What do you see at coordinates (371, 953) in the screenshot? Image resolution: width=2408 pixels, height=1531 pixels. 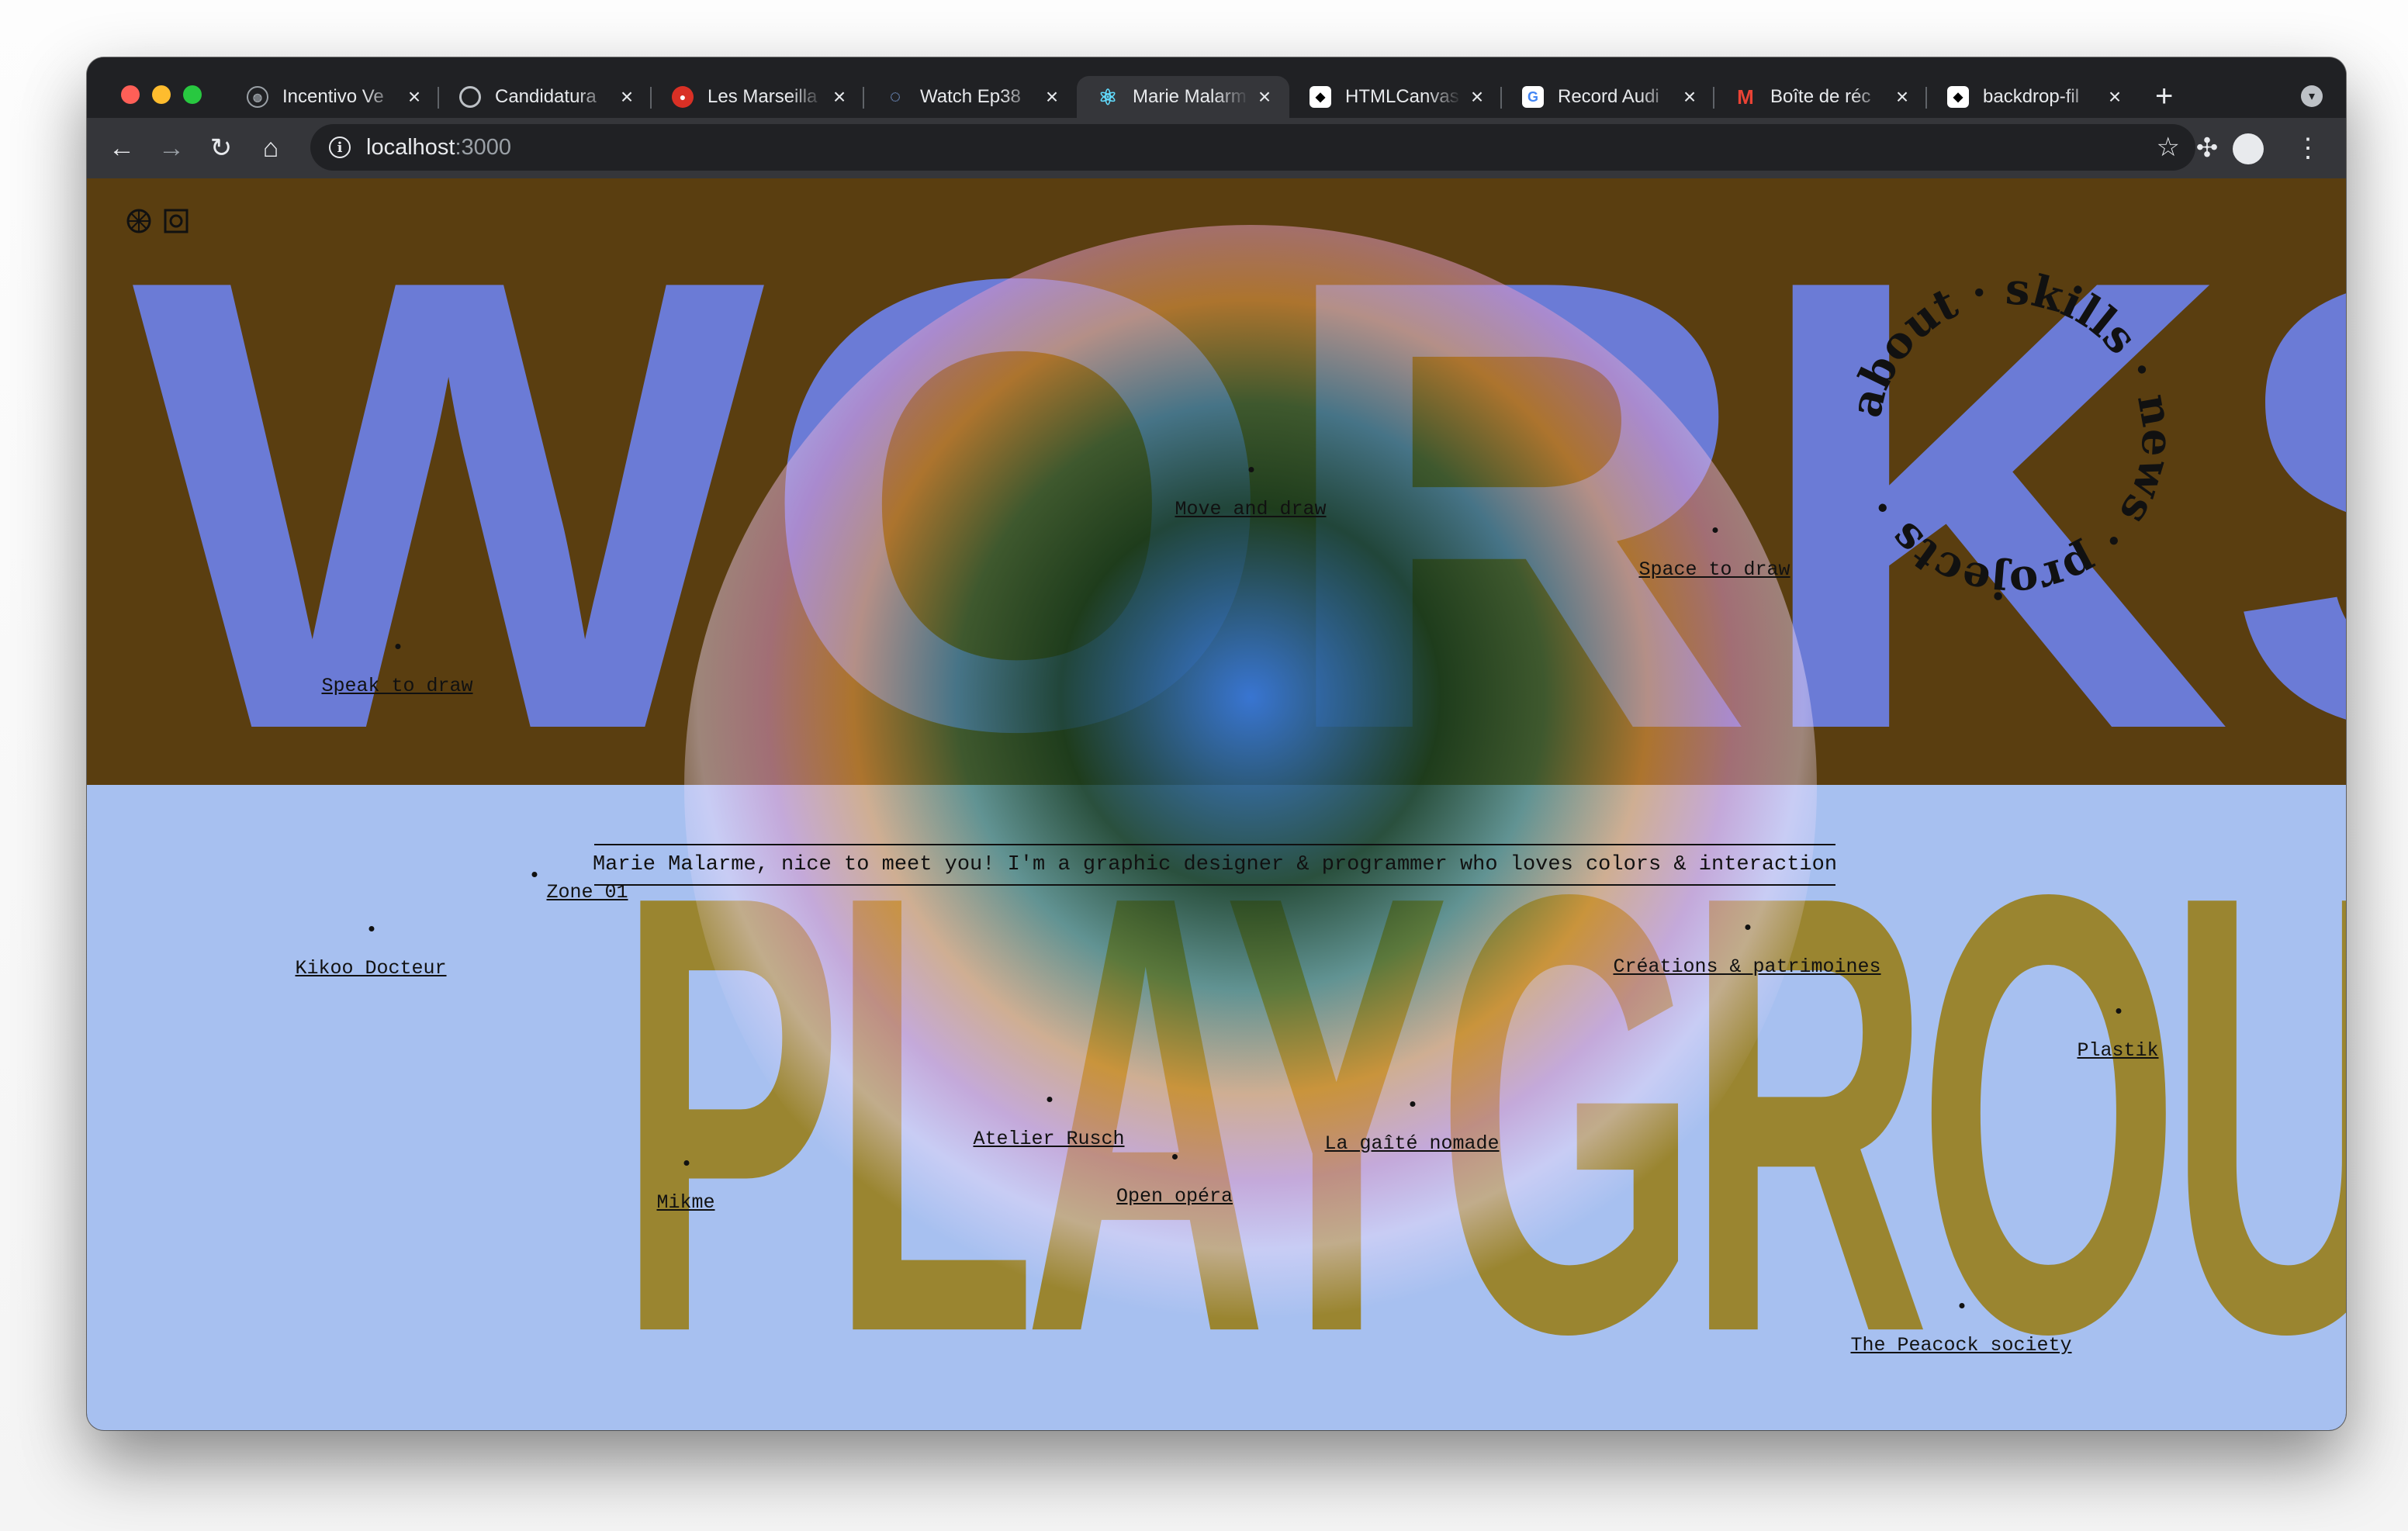 I see `project-link-kikoo-docteur: Kikoo Docteur` at bounding box center [371, 953].